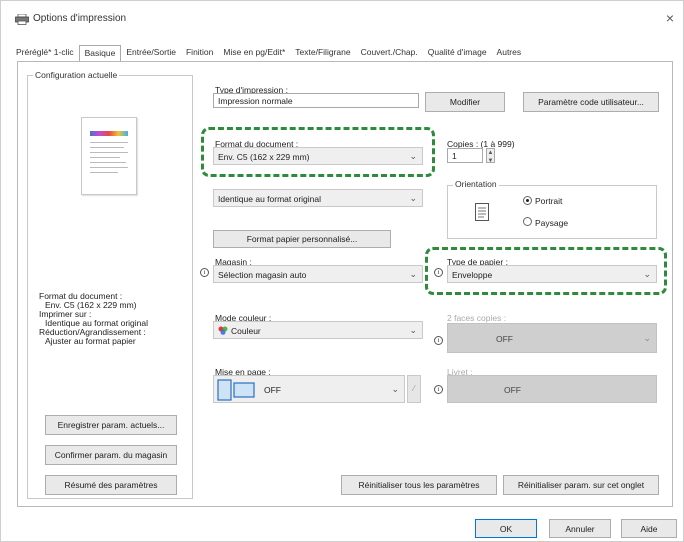  I want to click on color-mode-value: Couleur, so click(246, 331).